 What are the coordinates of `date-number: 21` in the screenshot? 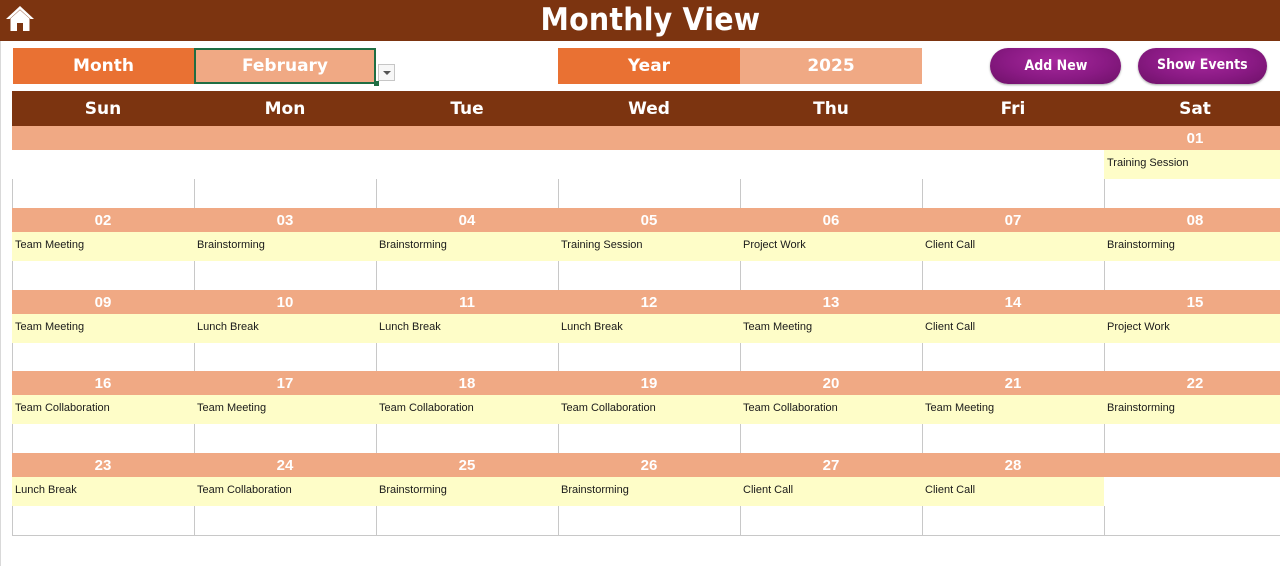 It's located at (1013, 383).